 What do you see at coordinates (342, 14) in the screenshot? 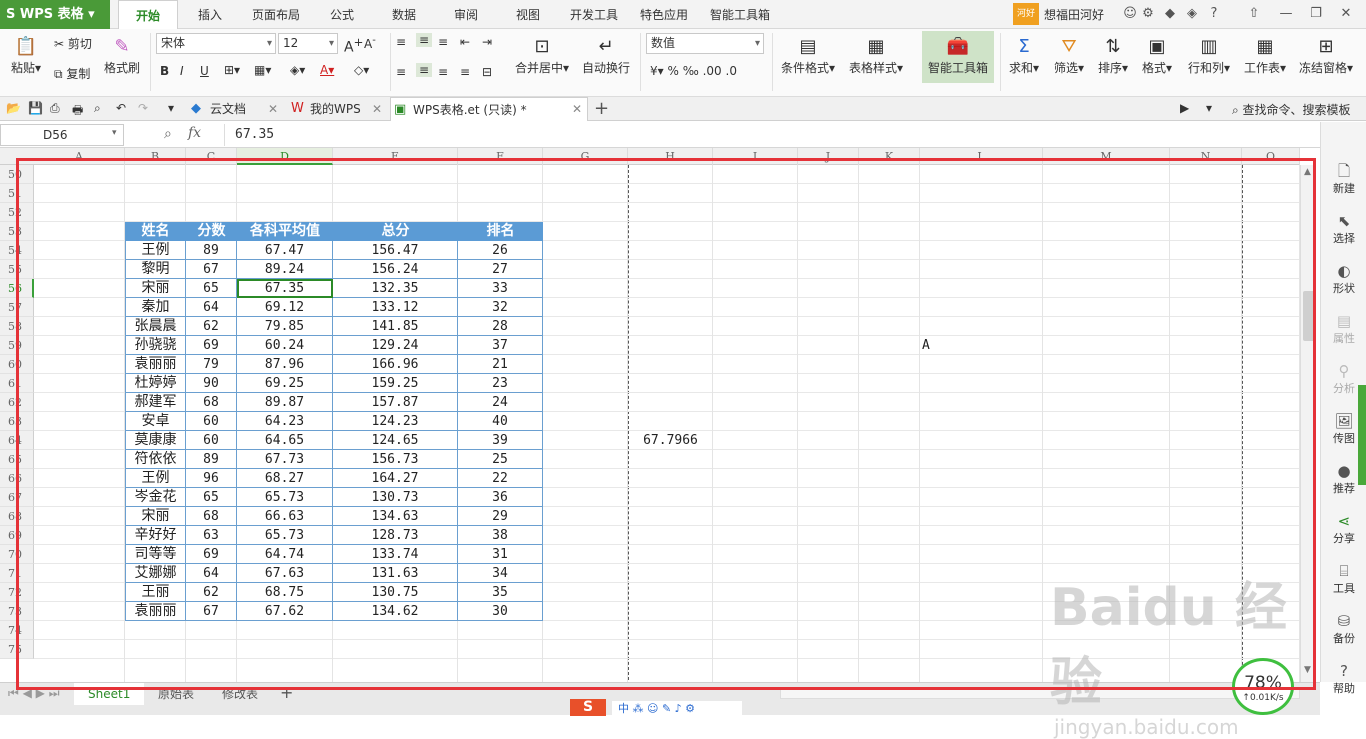
I see `tab-formula: 公式` at bounding box center [342, 14].